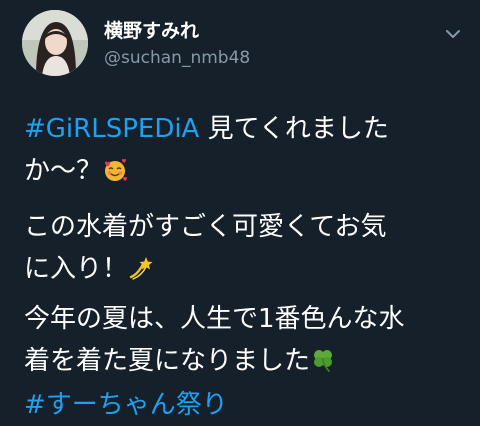  I want to click on tweet-text-segment: か〜？, so click(63, 171).